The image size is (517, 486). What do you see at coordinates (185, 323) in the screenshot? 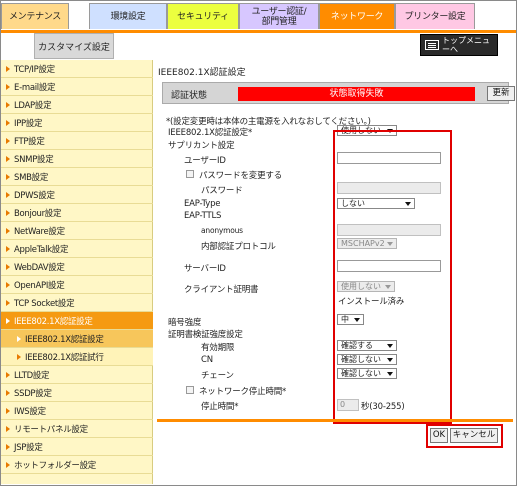
I see `cipher-strength-label: 暗号強度` at bounding box center [185, 323].